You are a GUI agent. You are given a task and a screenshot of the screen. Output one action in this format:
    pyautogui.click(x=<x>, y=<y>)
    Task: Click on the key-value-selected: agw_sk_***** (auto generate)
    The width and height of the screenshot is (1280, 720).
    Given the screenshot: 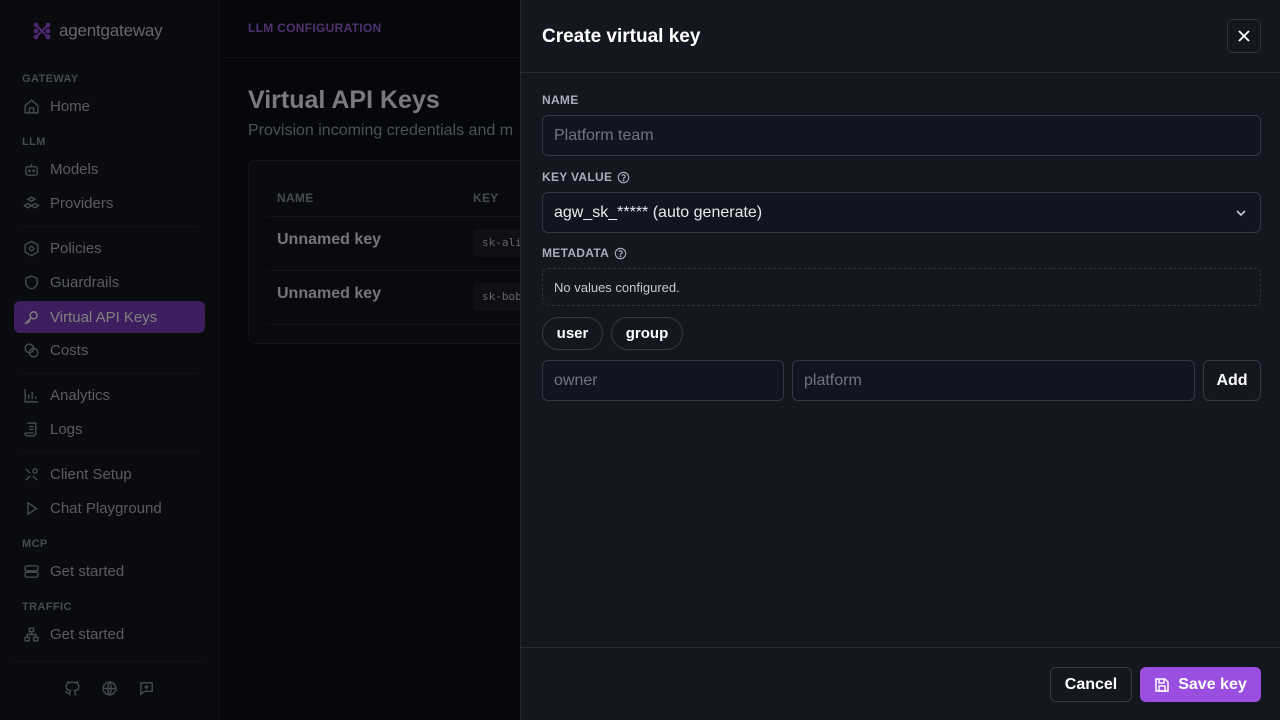 What is the action you would take?
    pyautogui.click(x=658, y=212)
    